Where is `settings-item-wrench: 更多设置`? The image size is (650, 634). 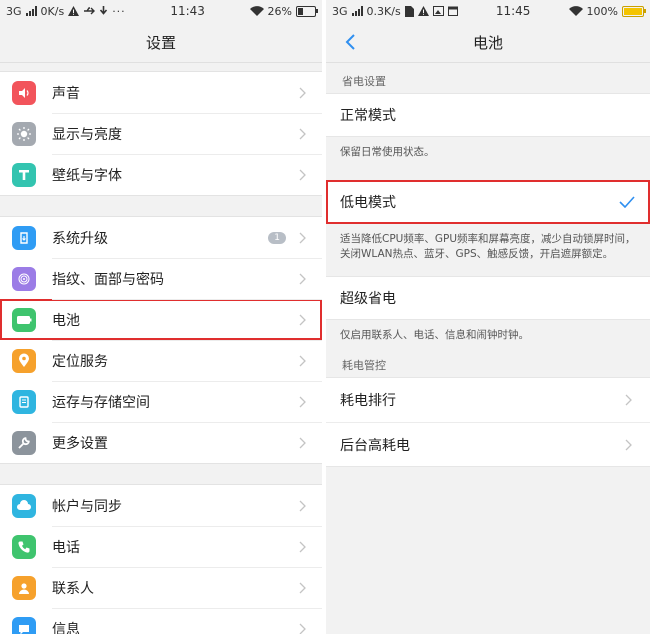 settings-item-wrench: 更多设置 is located at coordinates (161, 442).